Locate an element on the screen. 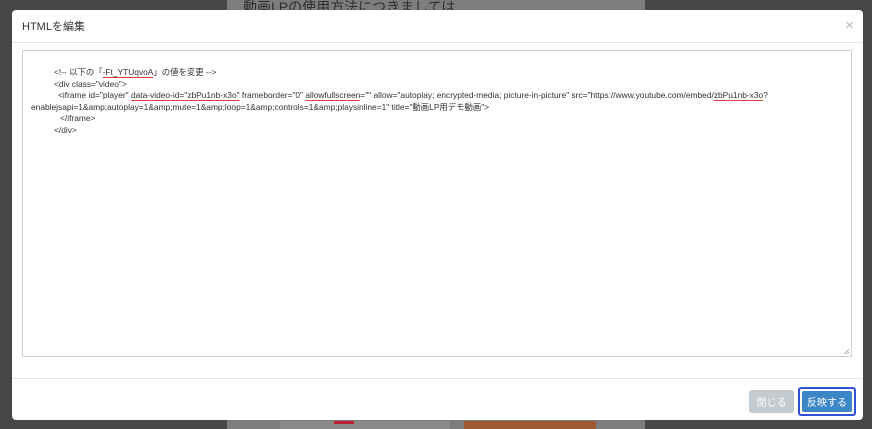 The width and height of the screenshot is (872, 429). code-line: </iframe> is located at coordinates (78, 118).